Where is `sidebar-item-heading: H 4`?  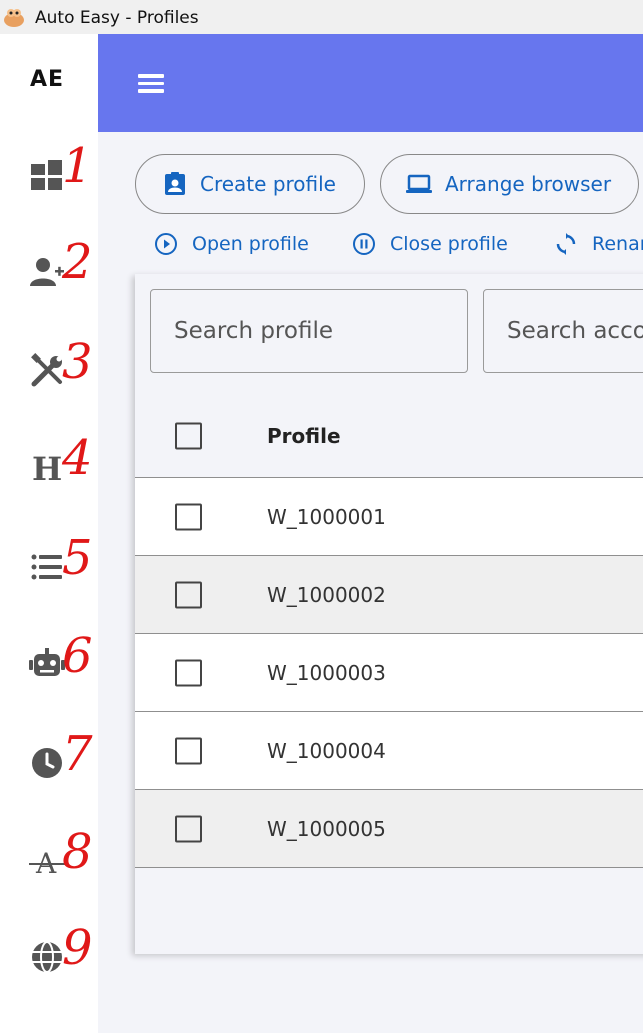
sidebar-item-heading: H 4 is located at coordinates (49, 465).